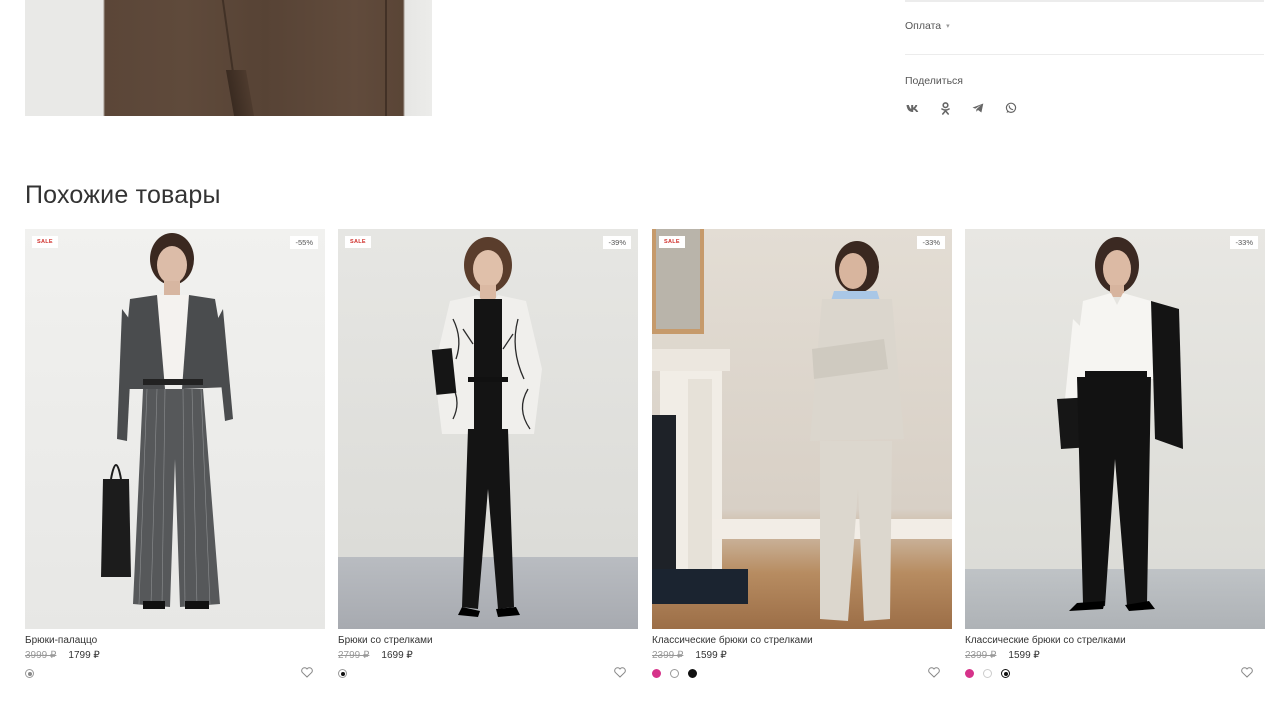 The height and width of the screenshot is (720, 1280). What do you see at coordinates (961, 108) in the screenshot?
I see `share-buttons` at bounding box center [961, 108].